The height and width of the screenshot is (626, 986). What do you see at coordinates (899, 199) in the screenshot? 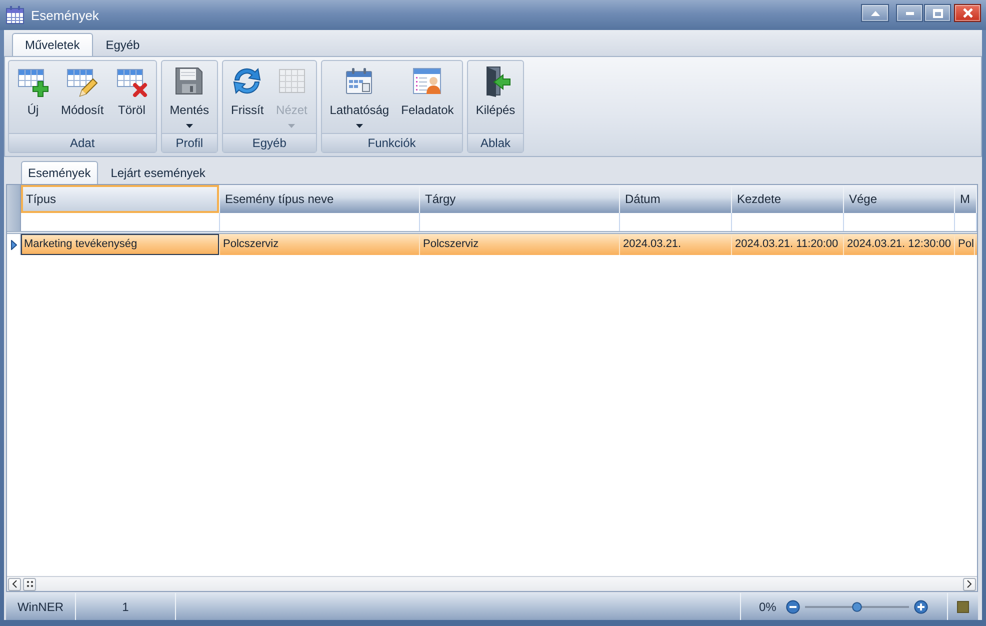
I see `column-header: Vége` at bounding box center [899, 199].